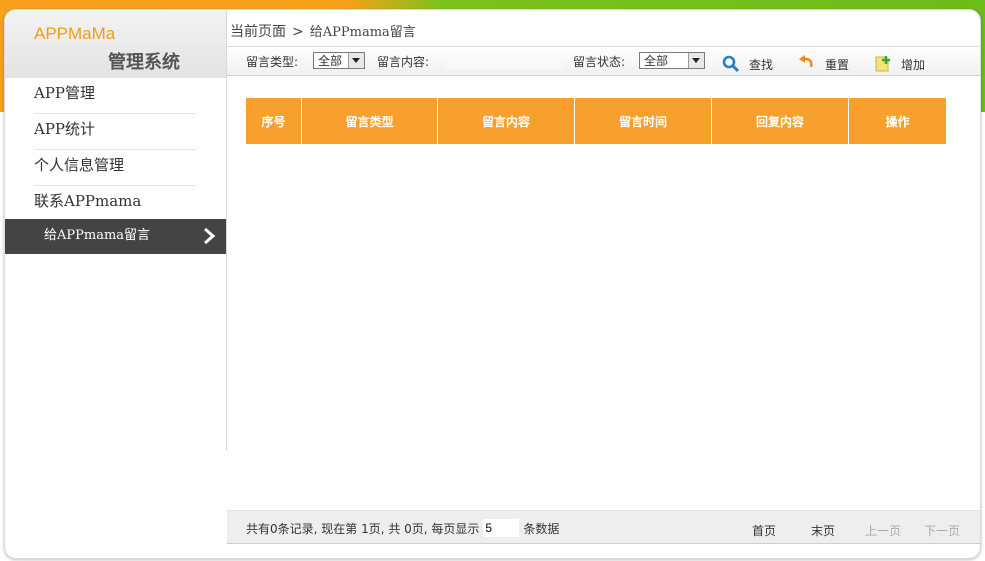 The image size is (985, 561). I want to click on breadcrumb-current: 给APPmama留言, so click(362, 32).